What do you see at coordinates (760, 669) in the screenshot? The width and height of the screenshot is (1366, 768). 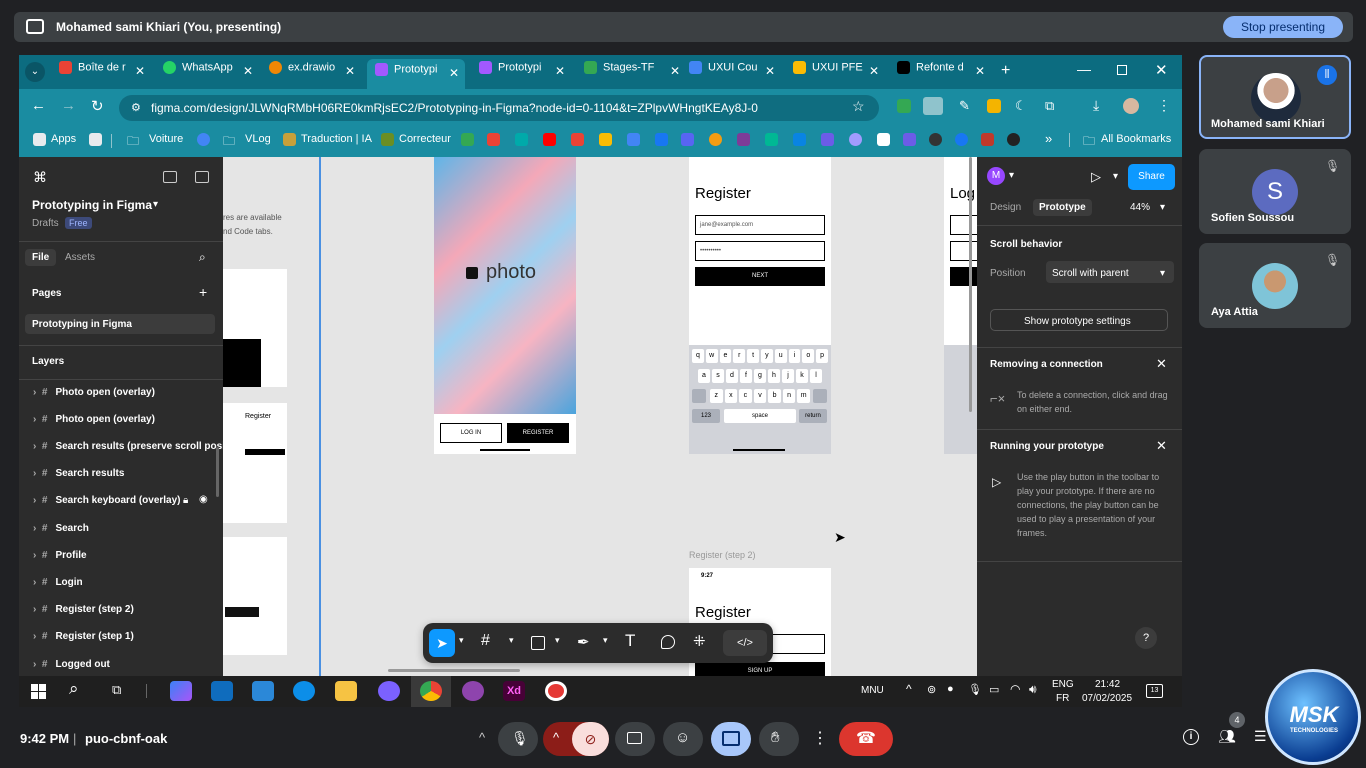 I see `signup-button: SIGN UP` at bounding box center [760, 669].